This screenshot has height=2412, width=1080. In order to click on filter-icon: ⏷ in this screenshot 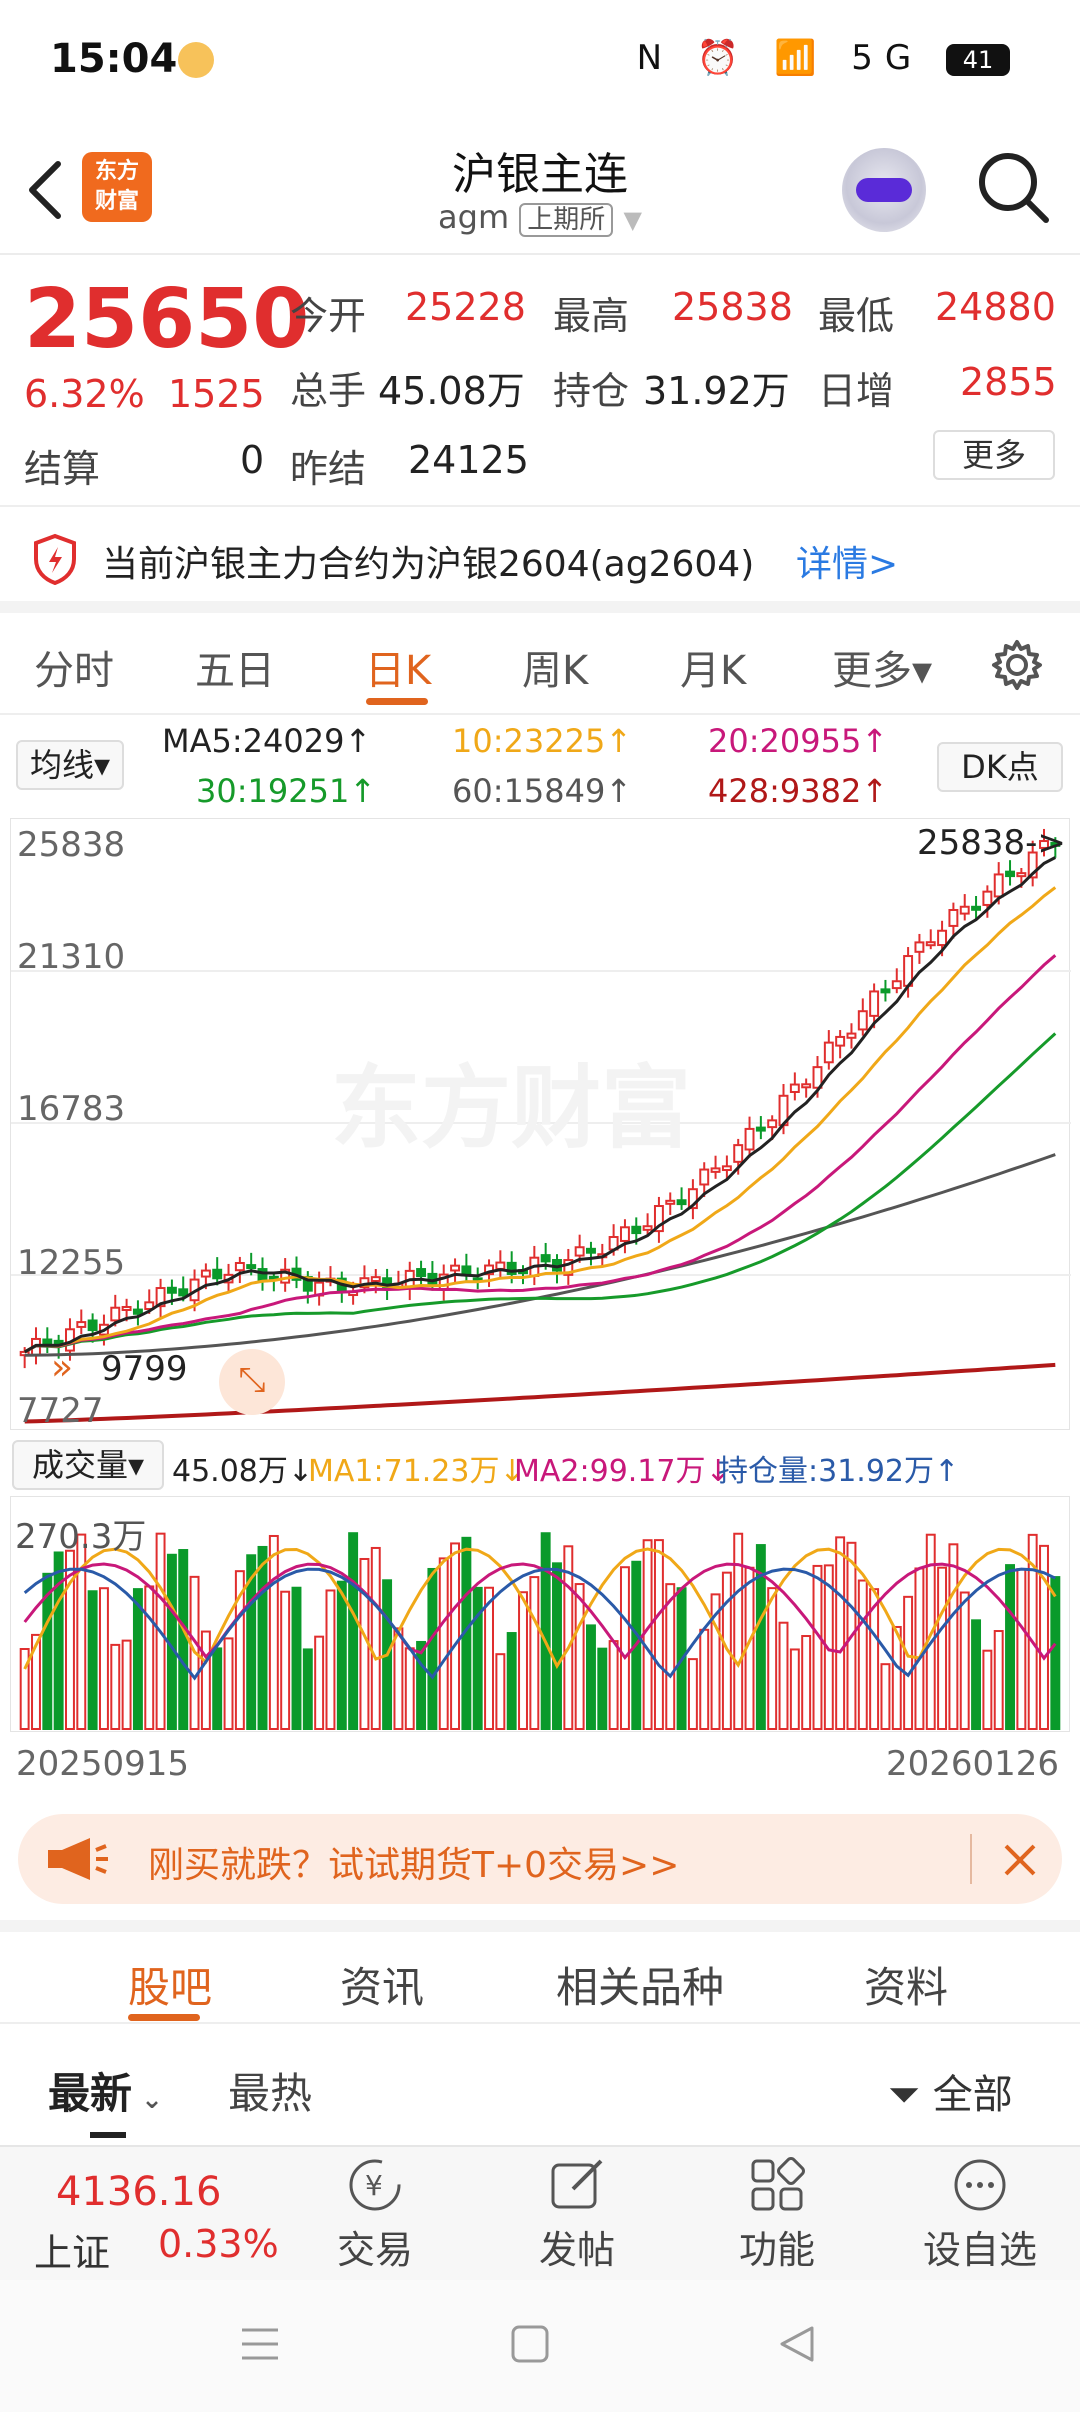, I will do `click(904, 2095)`.